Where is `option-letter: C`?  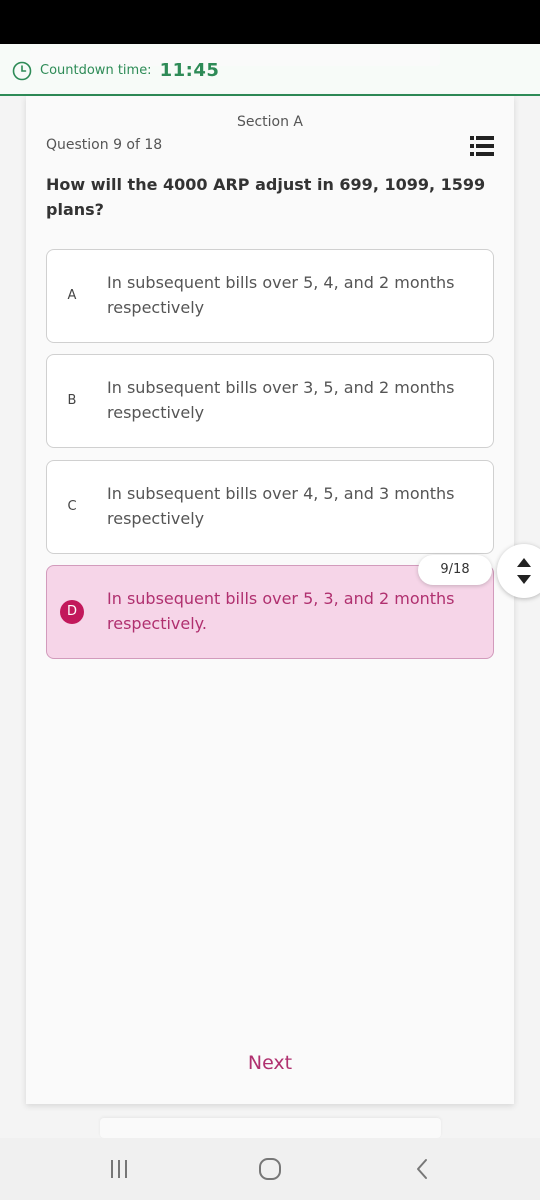
option-letter: C is located at coordinates (72, 506).